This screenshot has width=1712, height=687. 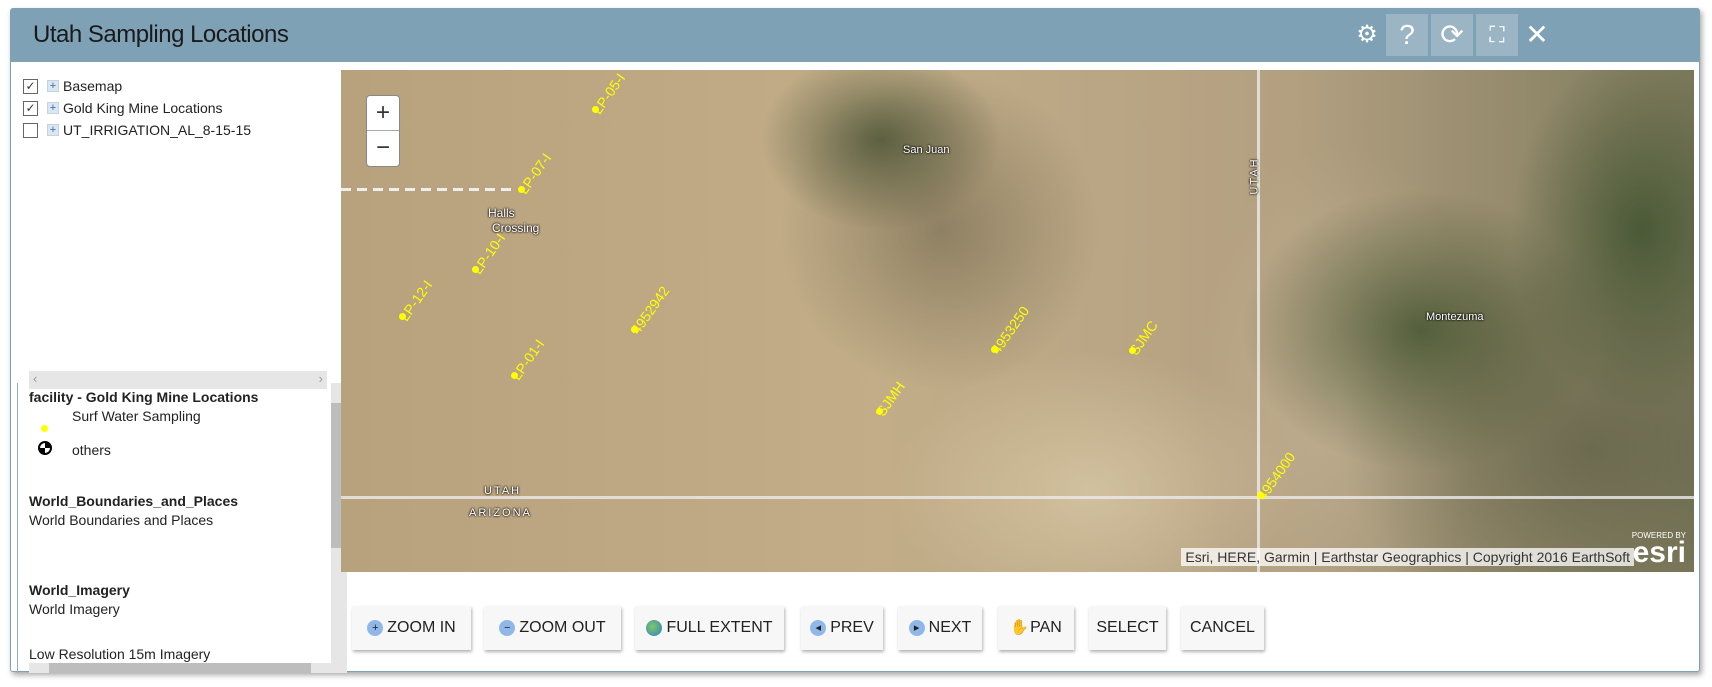 I want to click on zoom-in-button: + ZOOM IN, so click(x=411, y=628).